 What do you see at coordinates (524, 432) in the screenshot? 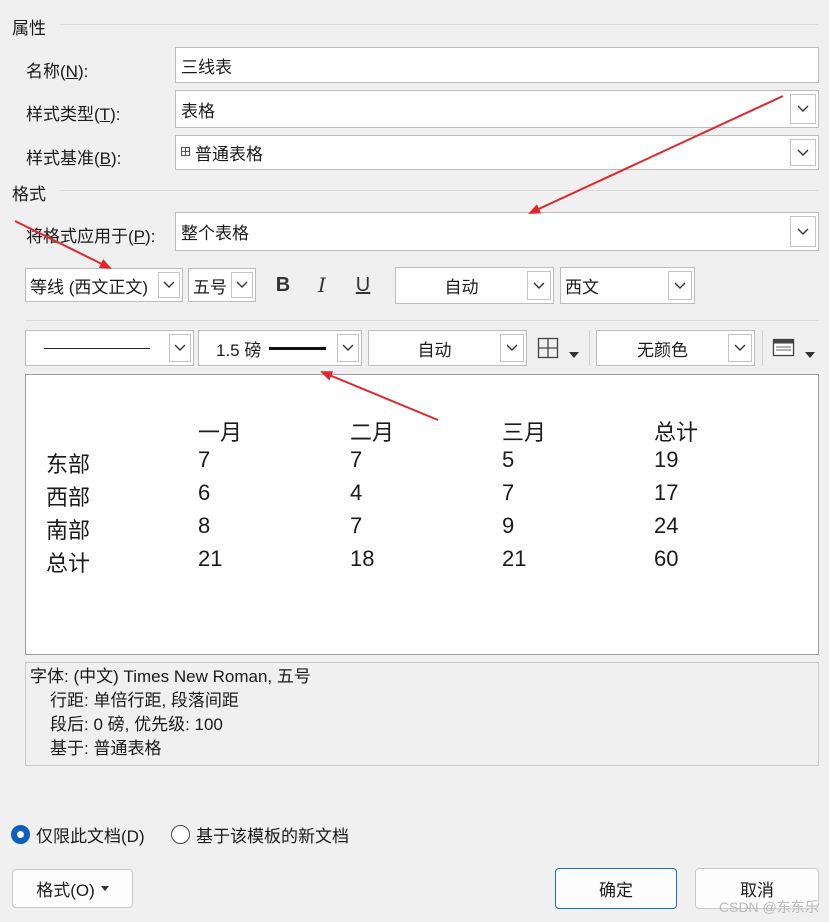
I see `preview-header-cell: 三月` at bounding box center [524, 432].